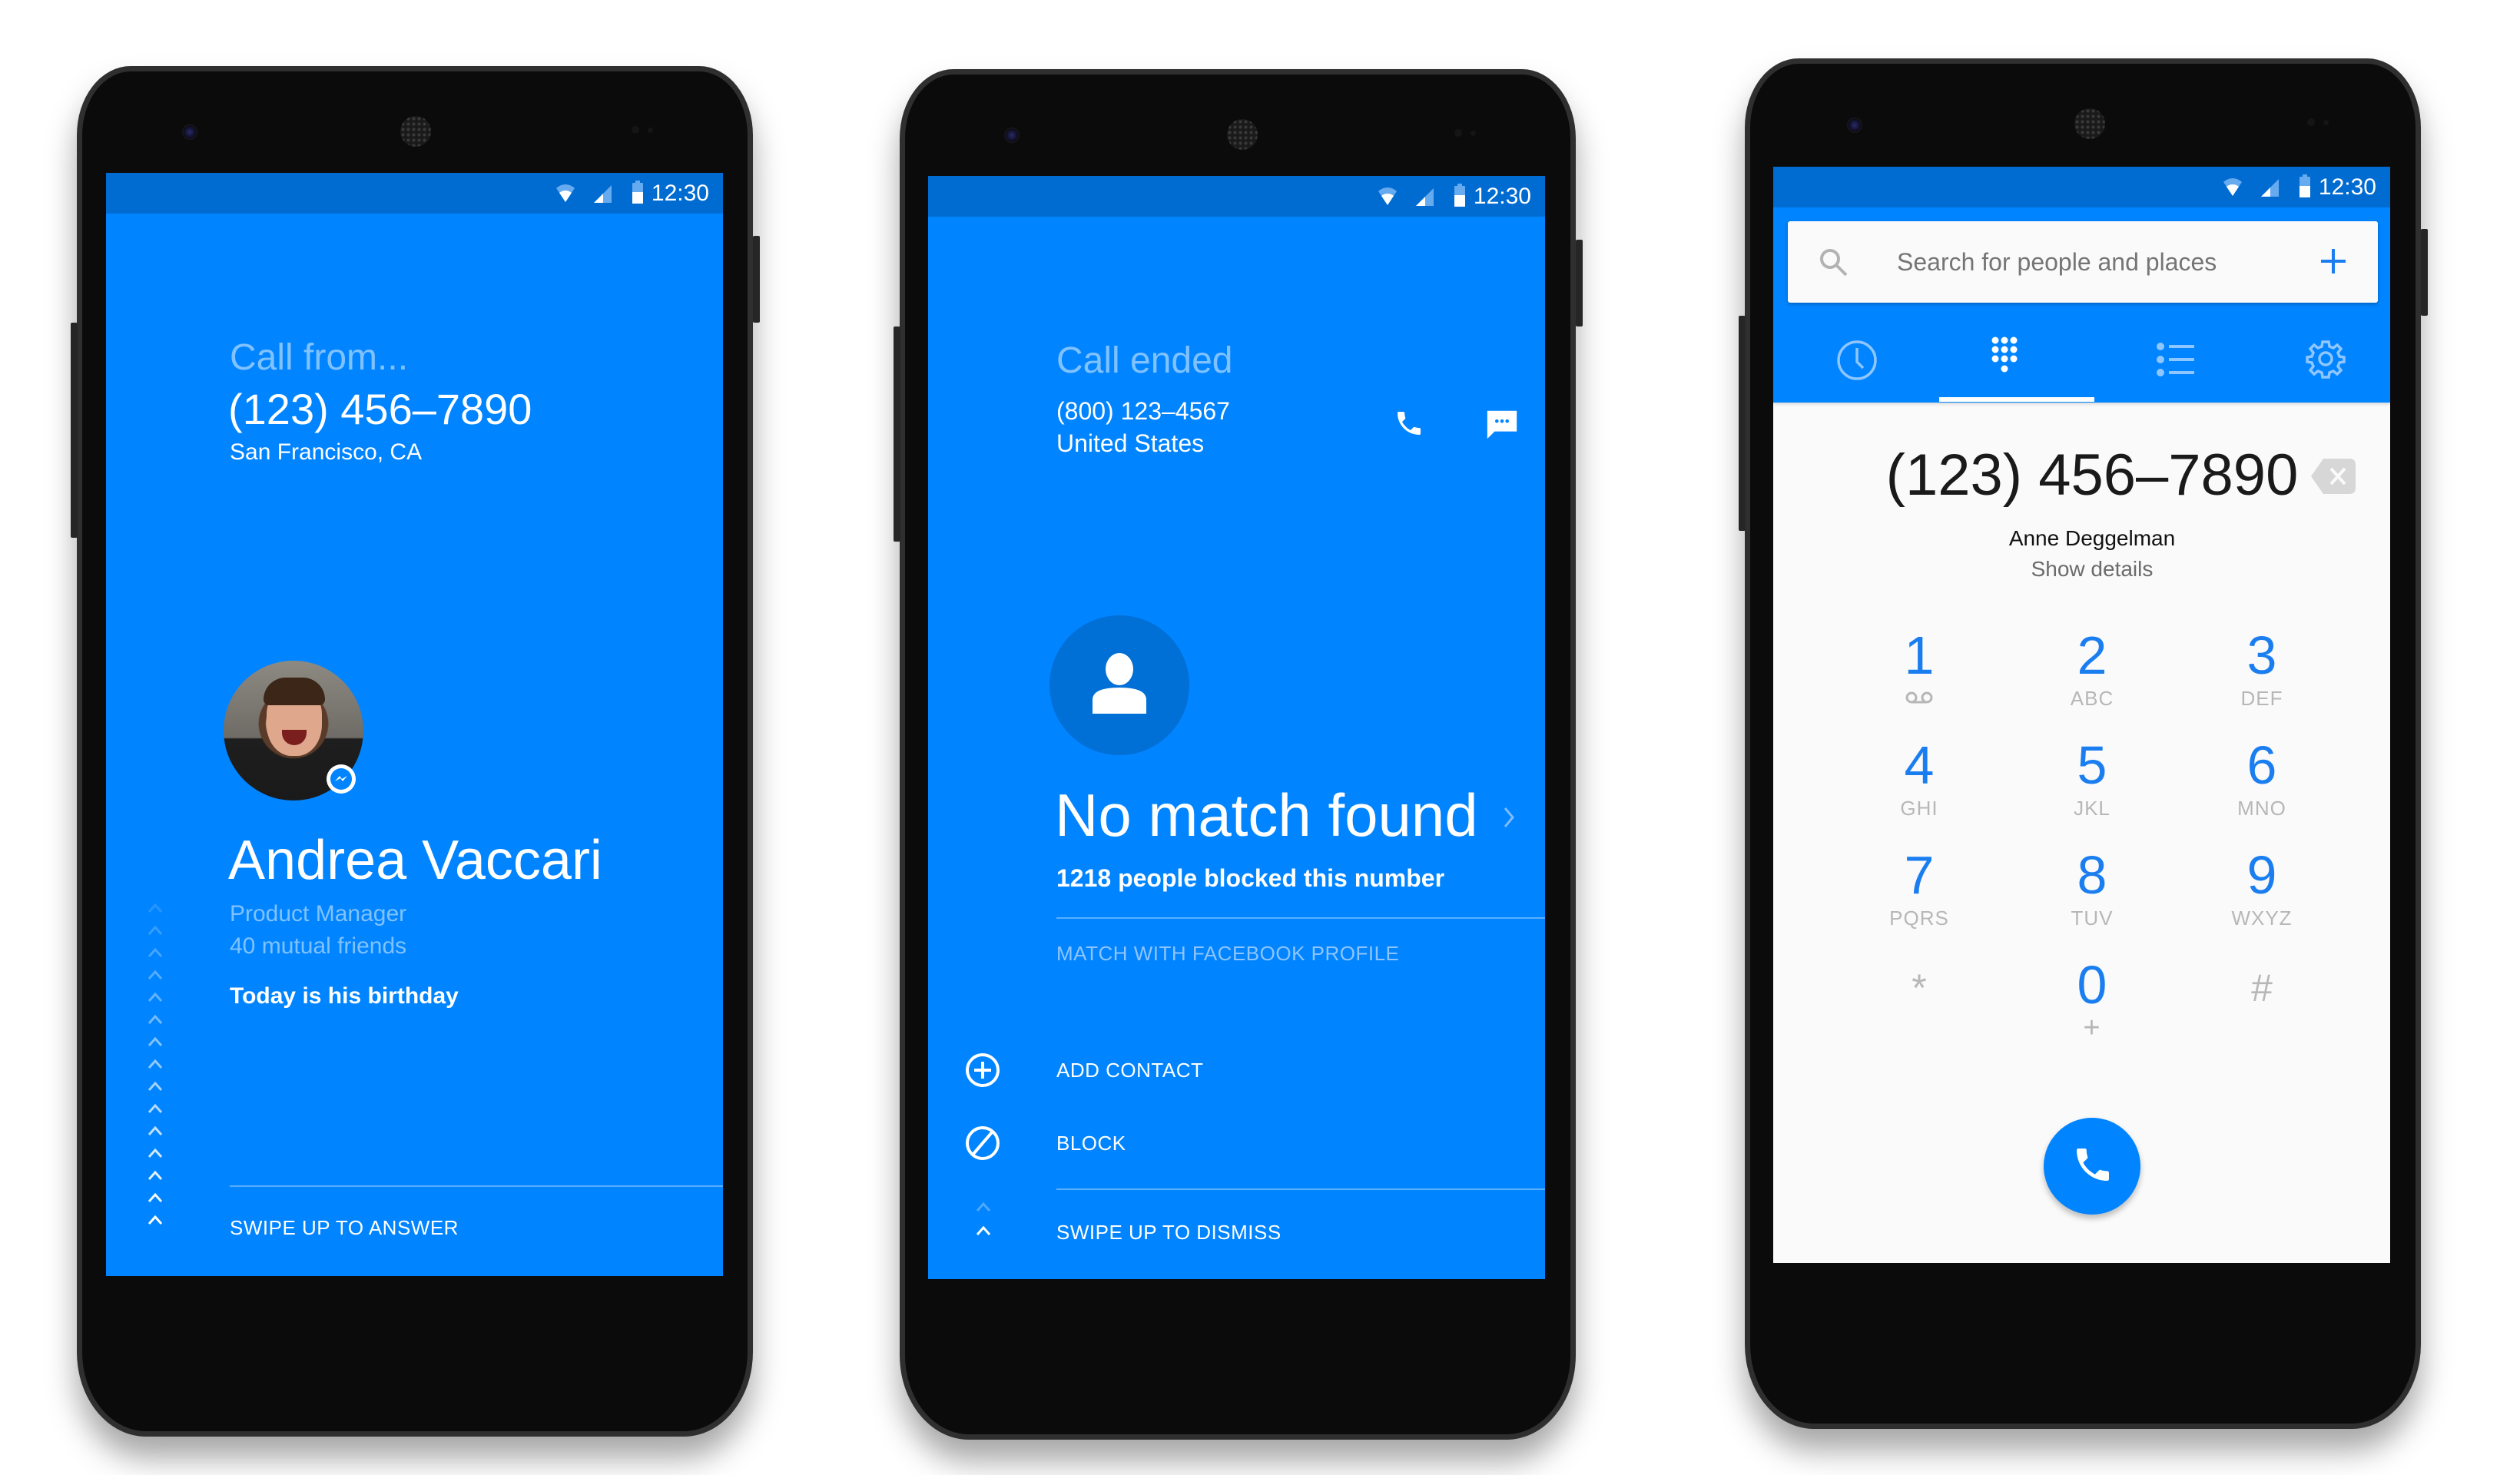 Image resolution: width=2520 pixels, height=1475 pixels. I want to click on key-letters: ABC, so click(2092, 698).